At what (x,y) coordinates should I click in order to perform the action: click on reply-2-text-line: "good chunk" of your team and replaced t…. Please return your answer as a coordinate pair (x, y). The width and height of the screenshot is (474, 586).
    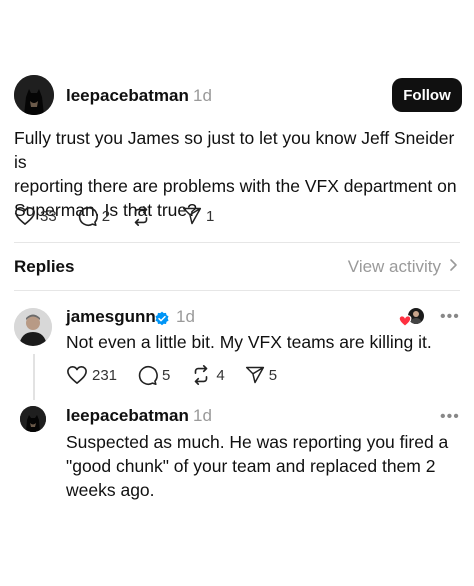
    Looking at the image, I should click on (251, 466).